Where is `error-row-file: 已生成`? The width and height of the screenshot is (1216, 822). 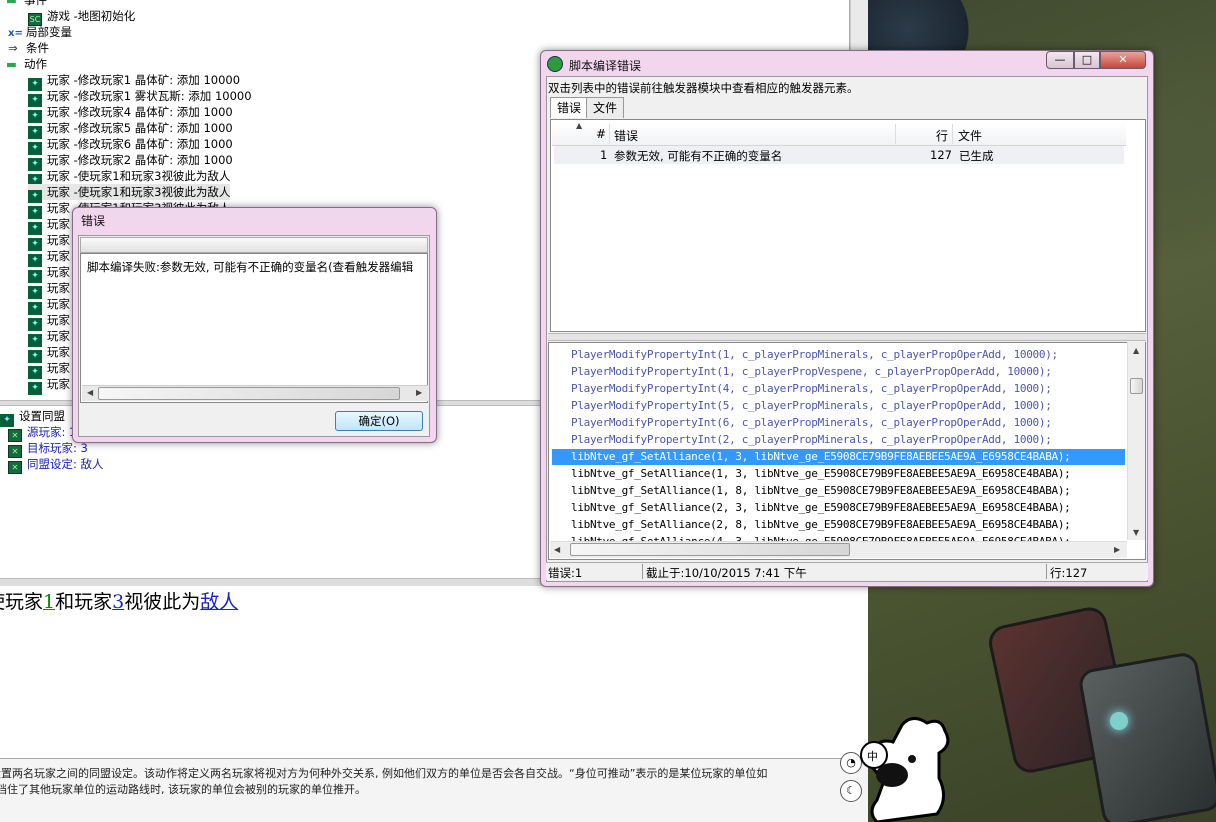 error-row-file: 已生成 is located at coordinates (976, 156).